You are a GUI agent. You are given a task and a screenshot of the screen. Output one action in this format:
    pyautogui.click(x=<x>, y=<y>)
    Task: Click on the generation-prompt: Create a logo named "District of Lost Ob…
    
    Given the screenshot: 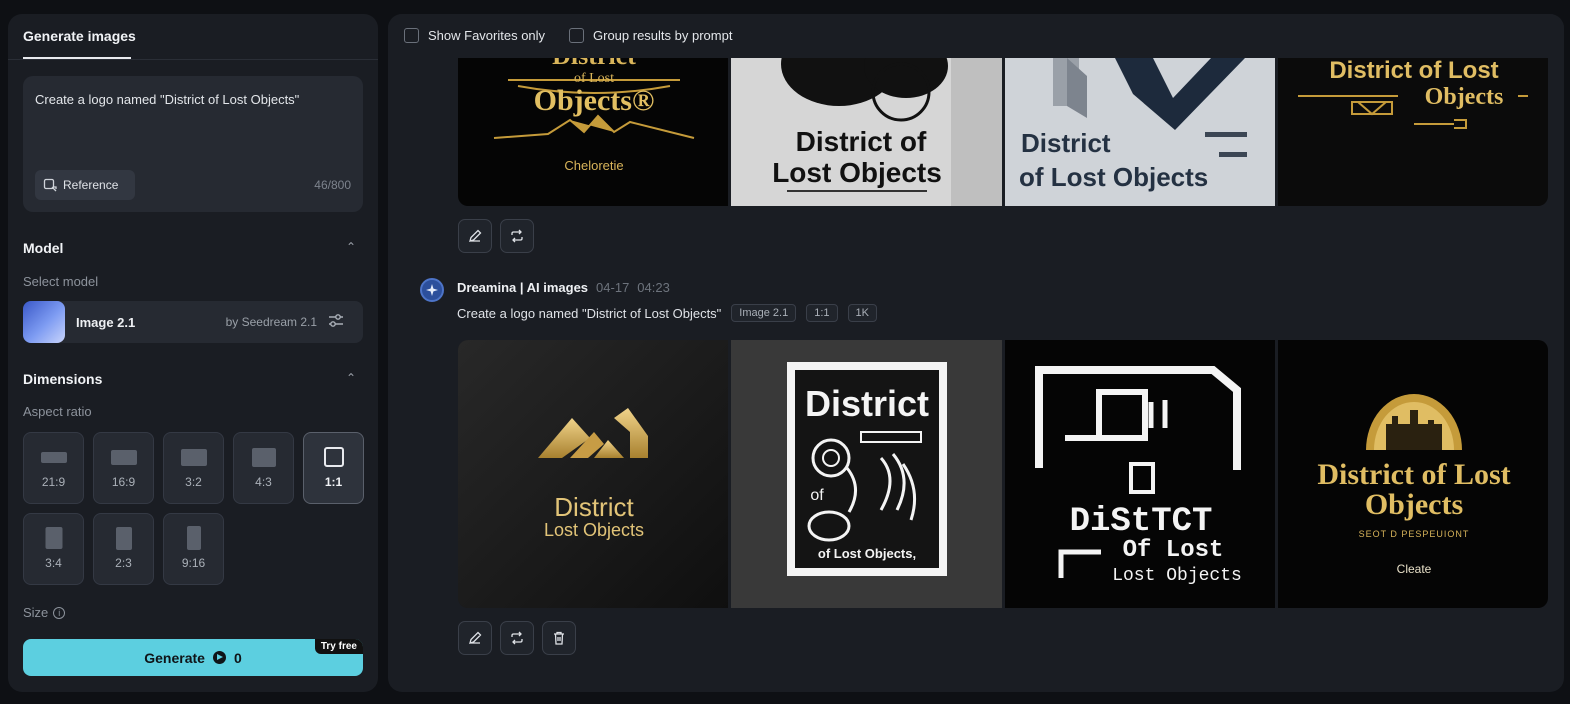 What is the action you would take?
    pyautogui.click(x=589, y=313)
    